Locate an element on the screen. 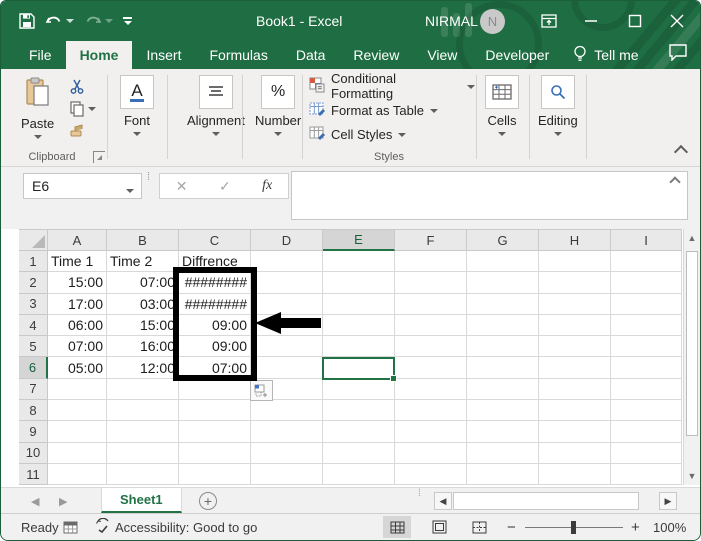 This screenshot has height=541, width=701. vertical-scroll-thumb is located at coordinates (692, 343).